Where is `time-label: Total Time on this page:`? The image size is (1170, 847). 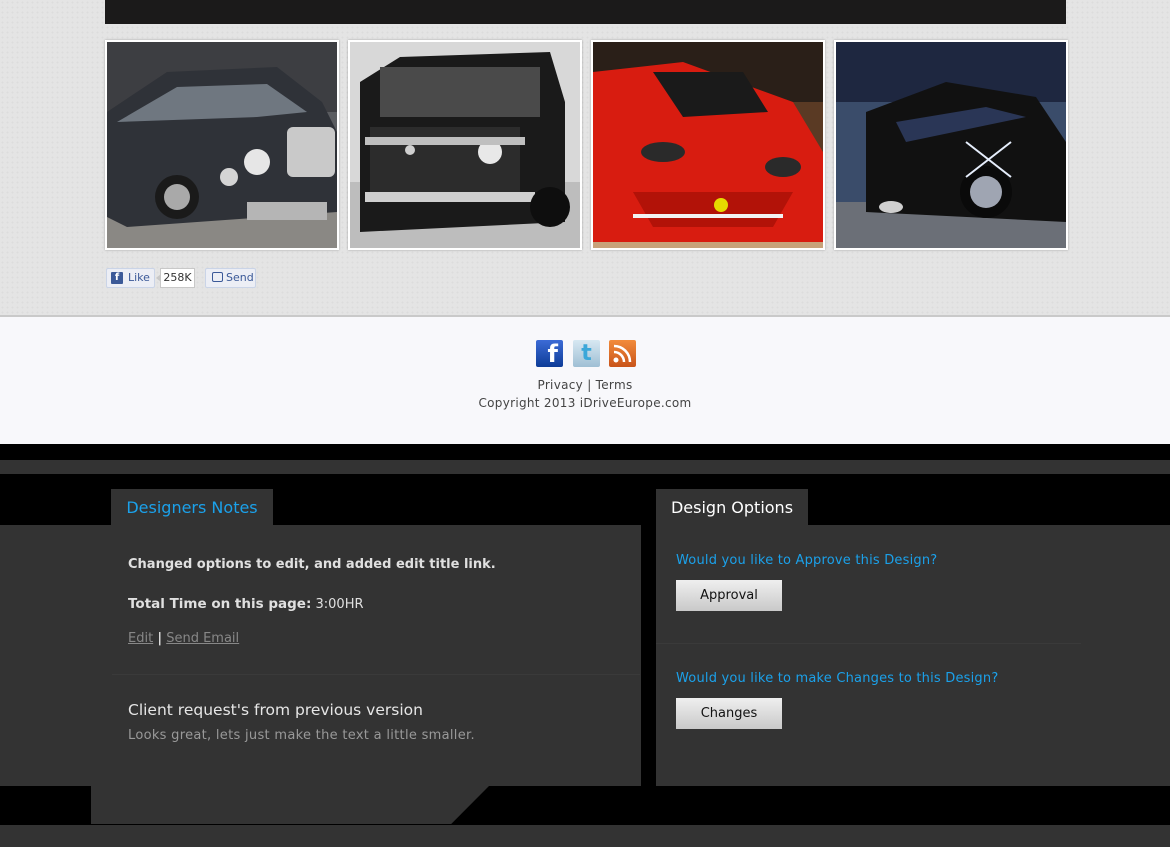
time-label: Total Time on this page: is located at coordinates (220, 604).